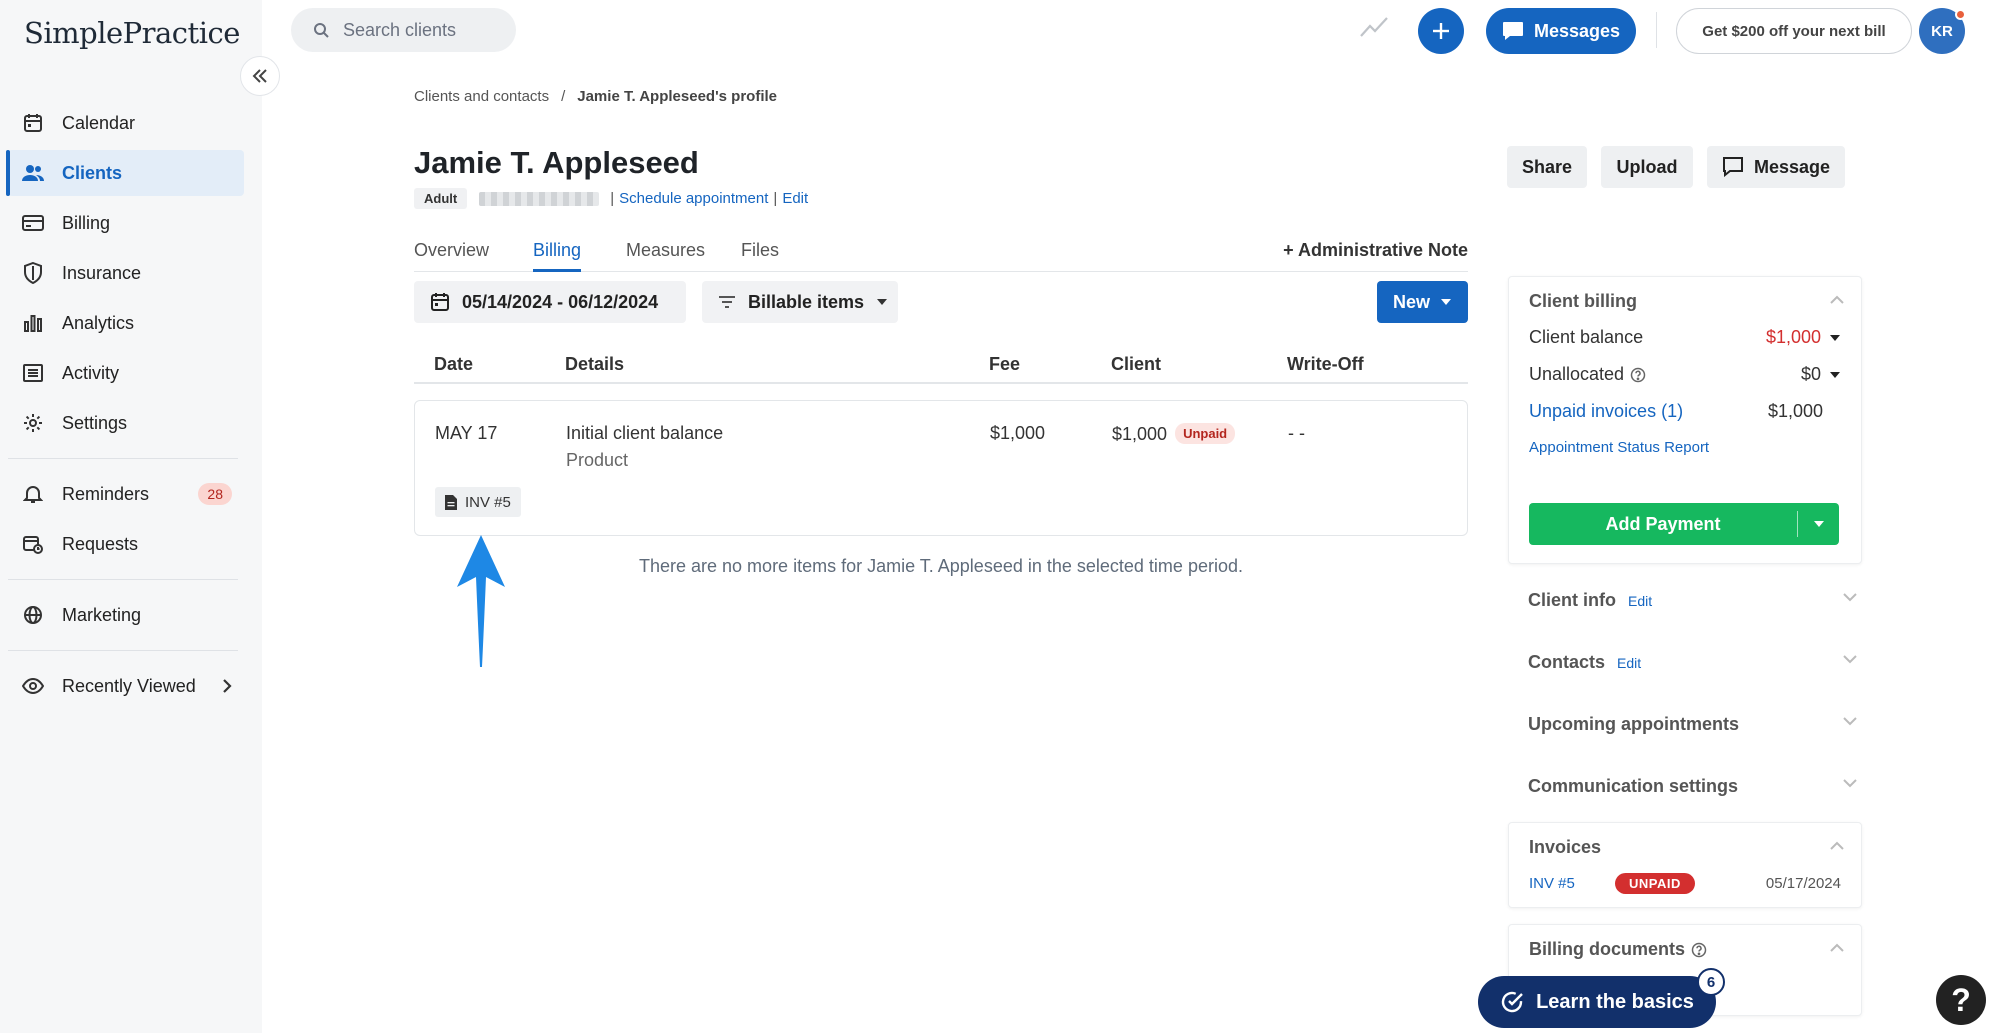 The width and height of the screenshot is (1999, 1033). Describe the element at coordinates (126, 615) in the screenshot. I see `sidebar-item-marketing: Marketing` at that location.